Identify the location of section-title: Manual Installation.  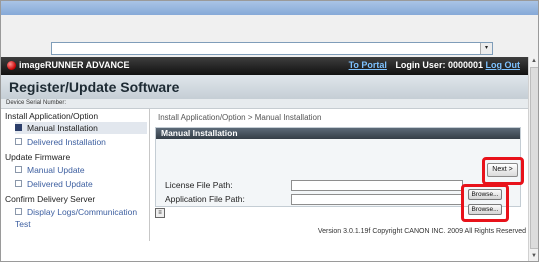
(199, 133).